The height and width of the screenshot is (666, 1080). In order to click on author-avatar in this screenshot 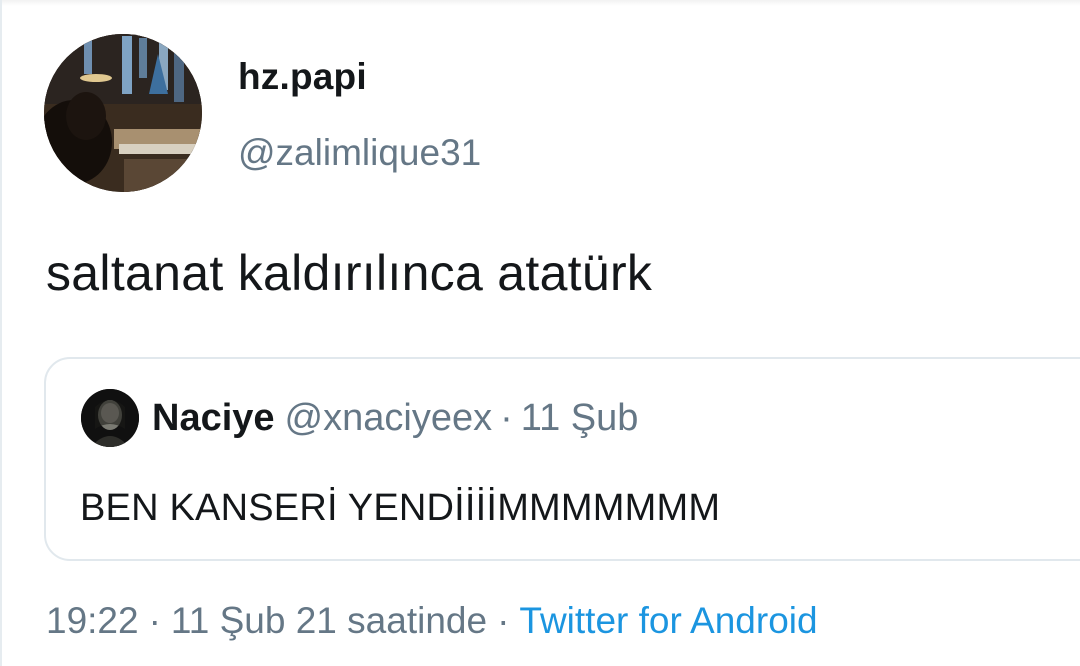, I will do `click(123, 113)`.